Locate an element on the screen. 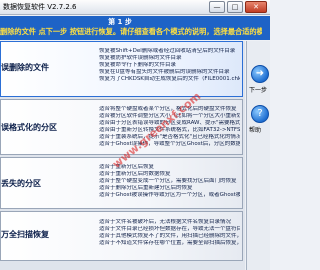  step-label: 第 1 步 is located at coordinates (120, 22).